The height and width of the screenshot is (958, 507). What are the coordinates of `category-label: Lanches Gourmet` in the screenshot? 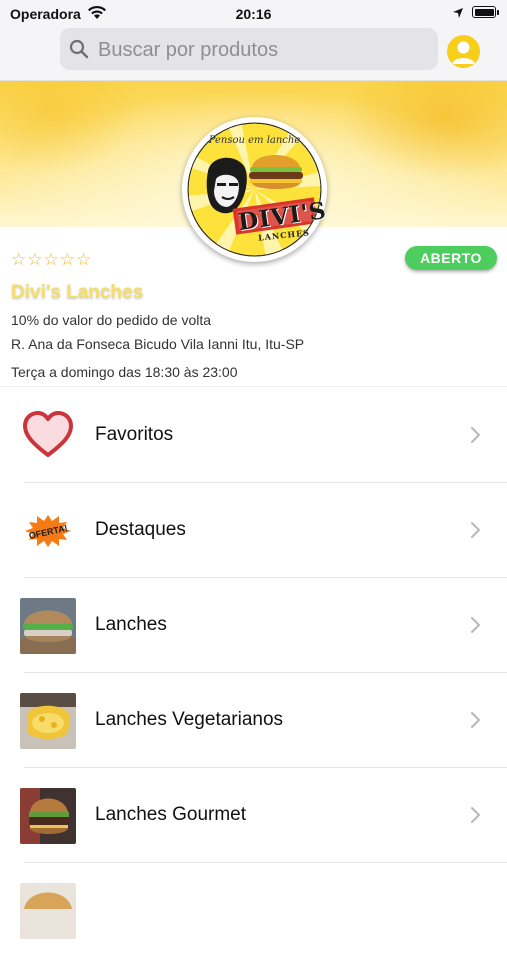 It's located at (171, 814).